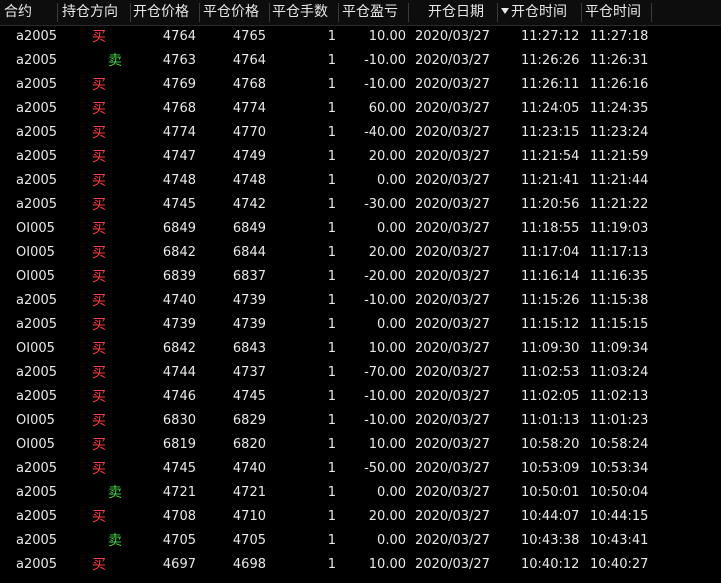  I want to click on cell-close-price: 4774, so click(249, 108).